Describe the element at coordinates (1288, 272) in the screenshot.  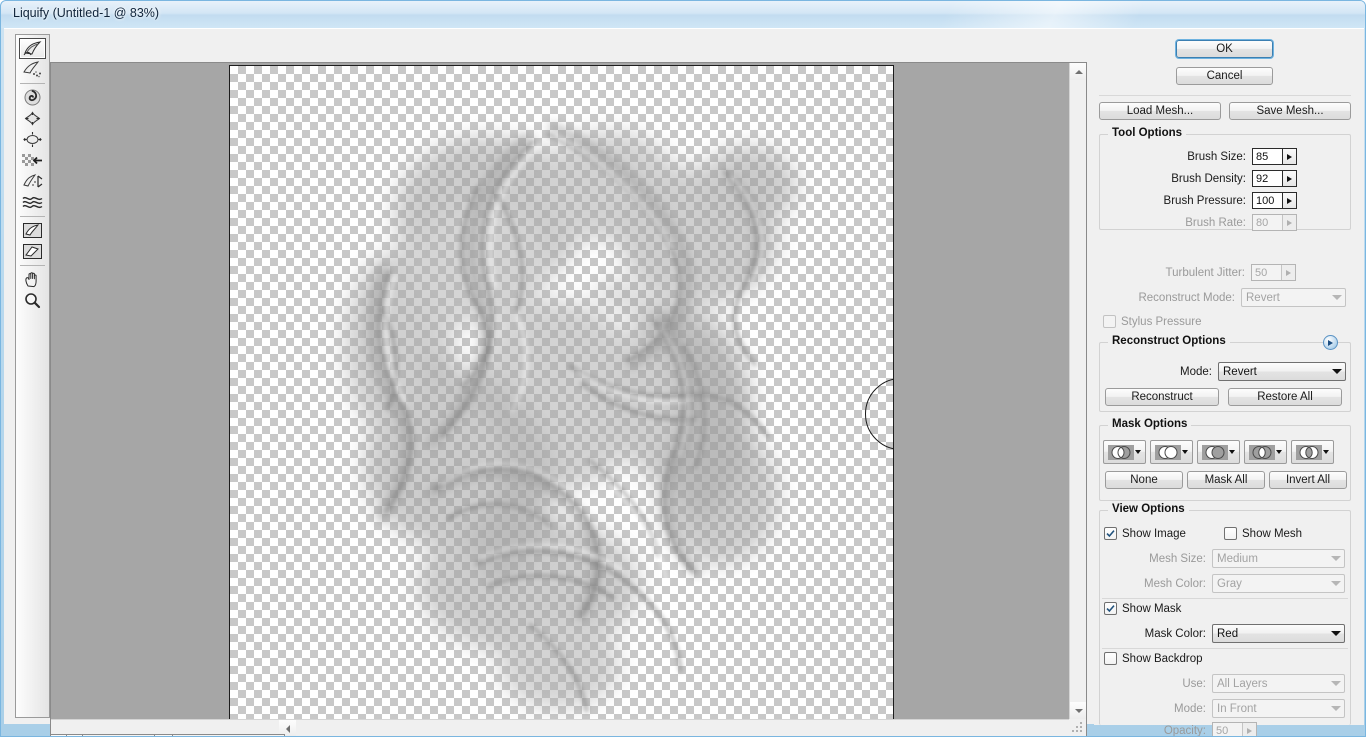
I see `turbulent-jitter-stepper-icon` at that location.